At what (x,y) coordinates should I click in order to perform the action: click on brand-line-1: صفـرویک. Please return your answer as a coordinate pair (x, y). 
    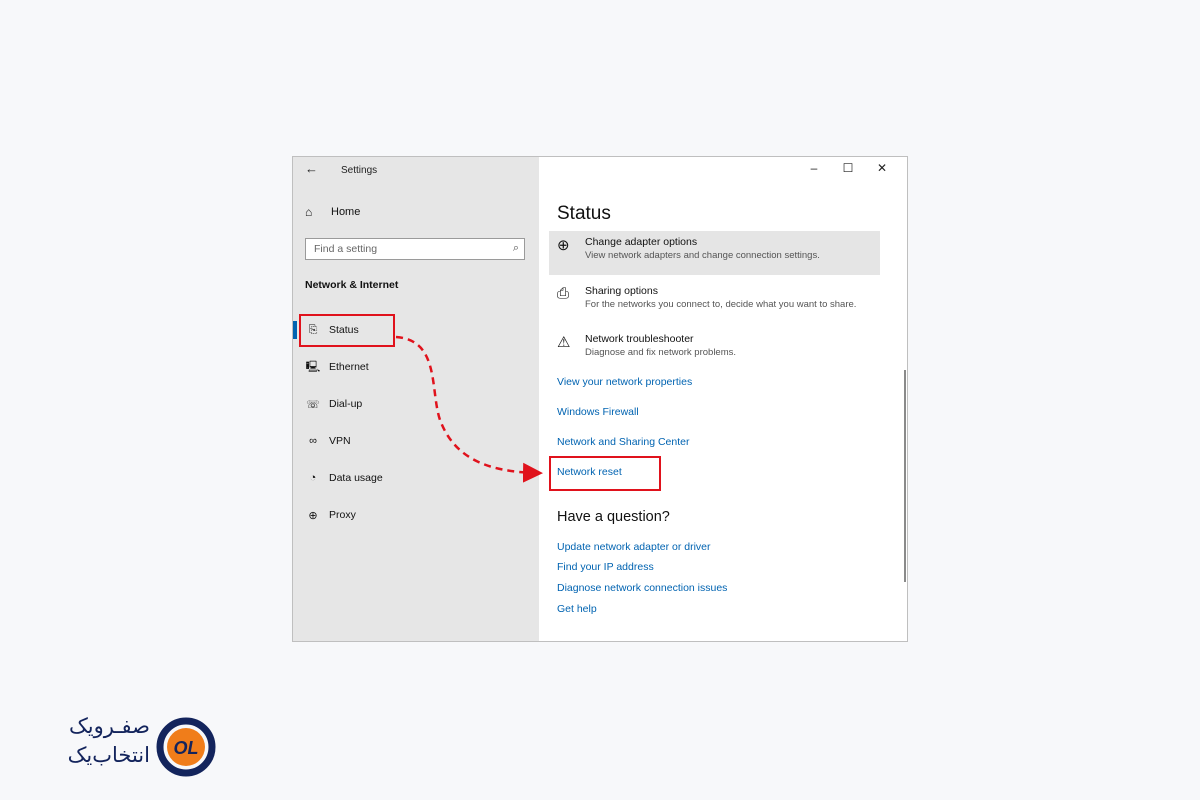
    Looking at the image, I should click on (109, 726).